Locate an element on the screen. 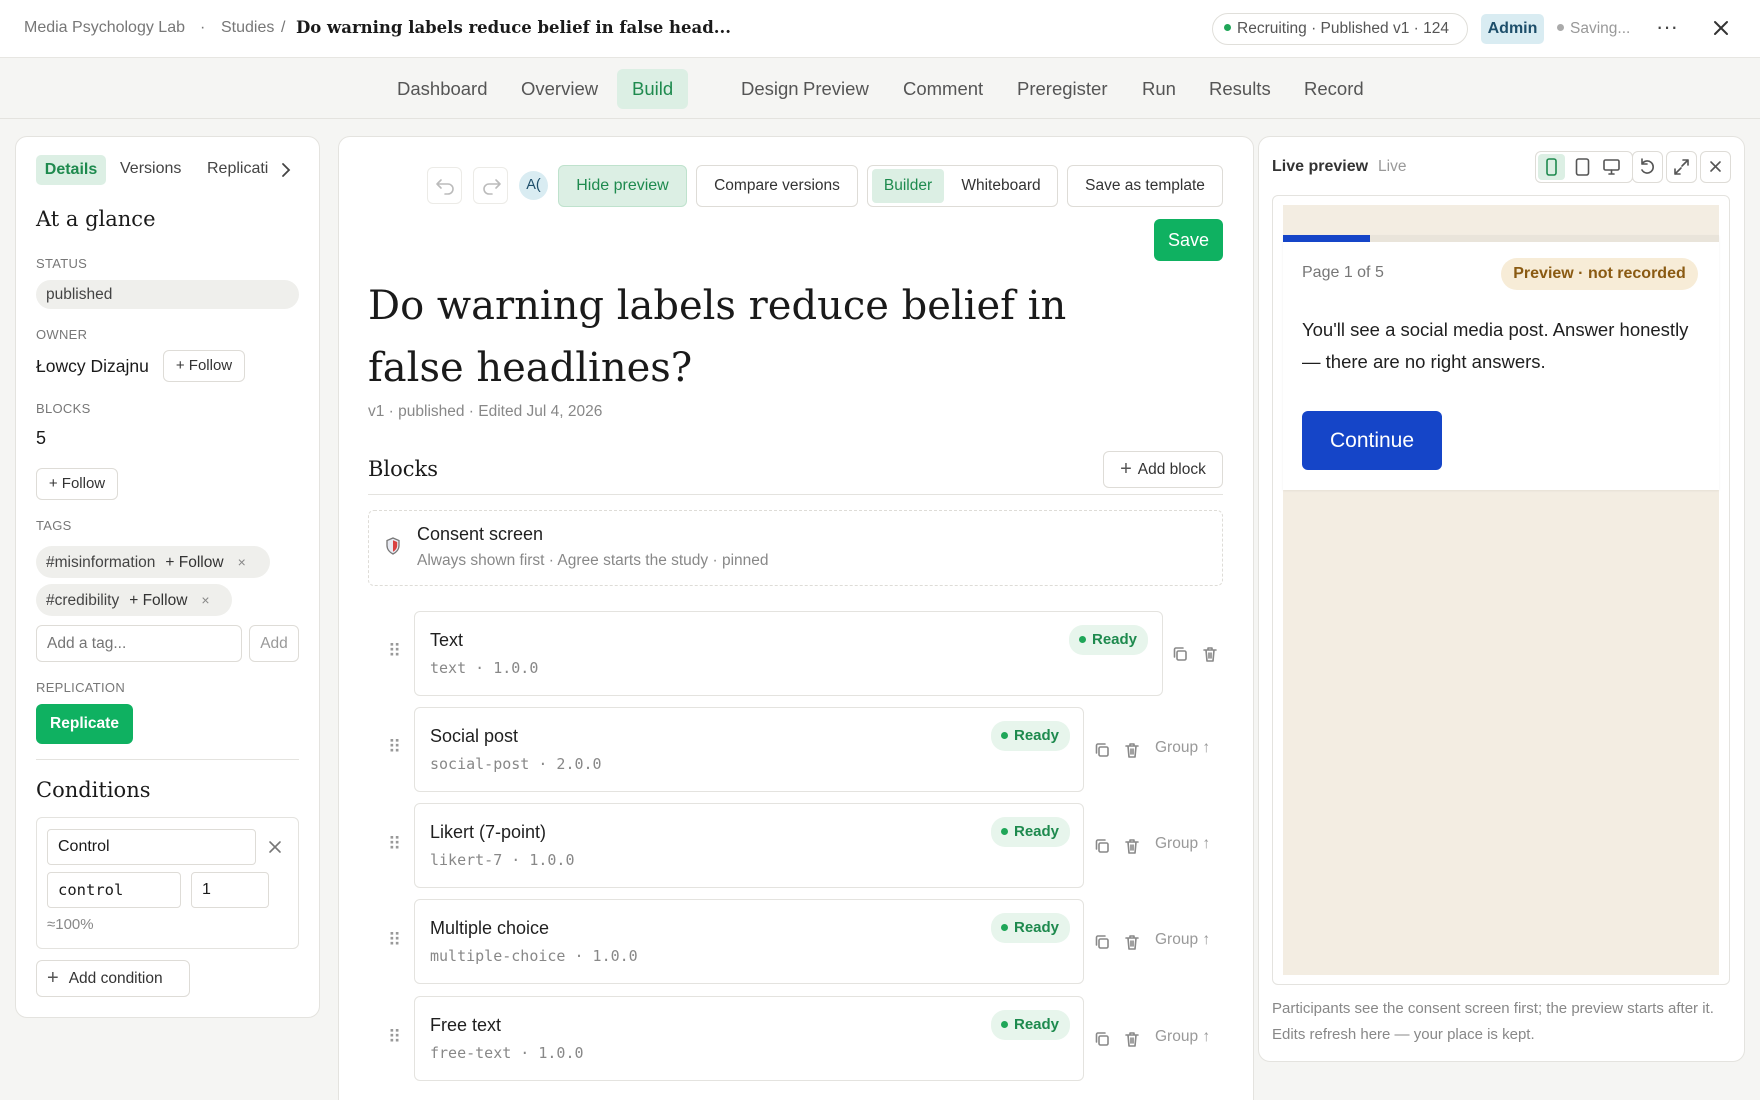  mobile-view-button is located at coordinates (1551, 167).